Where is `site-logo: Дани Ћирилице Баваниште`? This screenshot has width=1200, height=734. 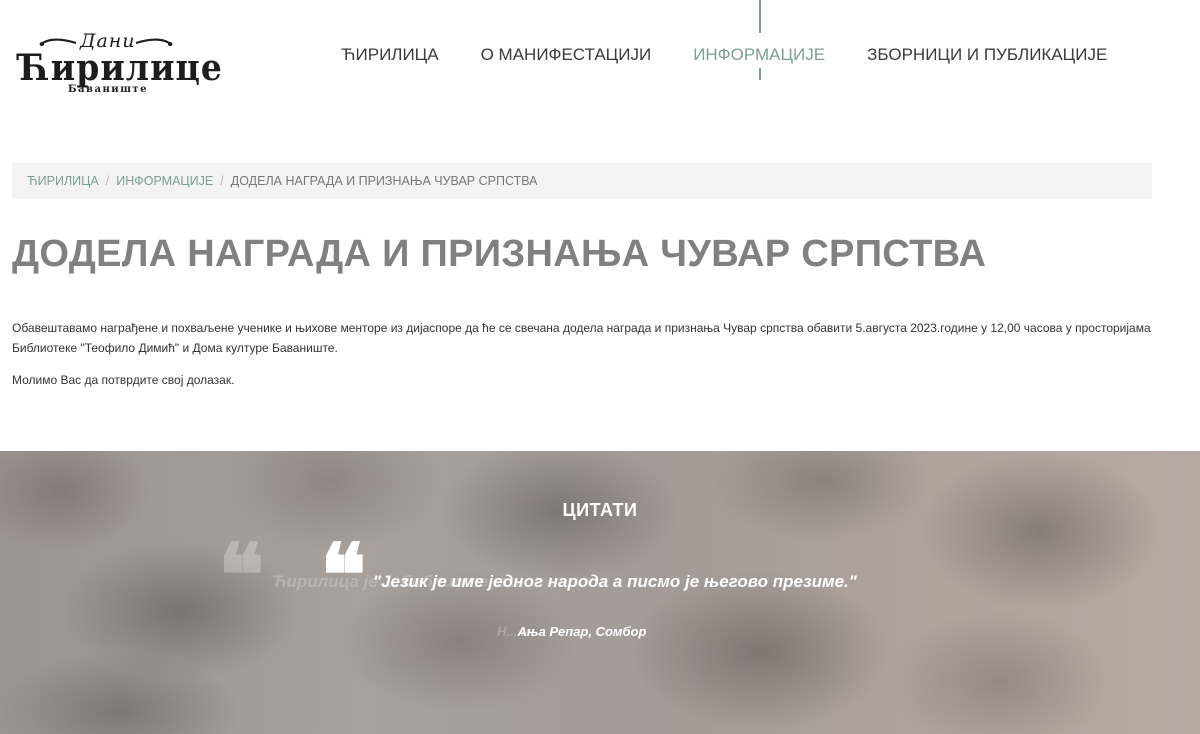 site-logo: Дани Ћирилице Баваниште is located at coordinates (119, 65).